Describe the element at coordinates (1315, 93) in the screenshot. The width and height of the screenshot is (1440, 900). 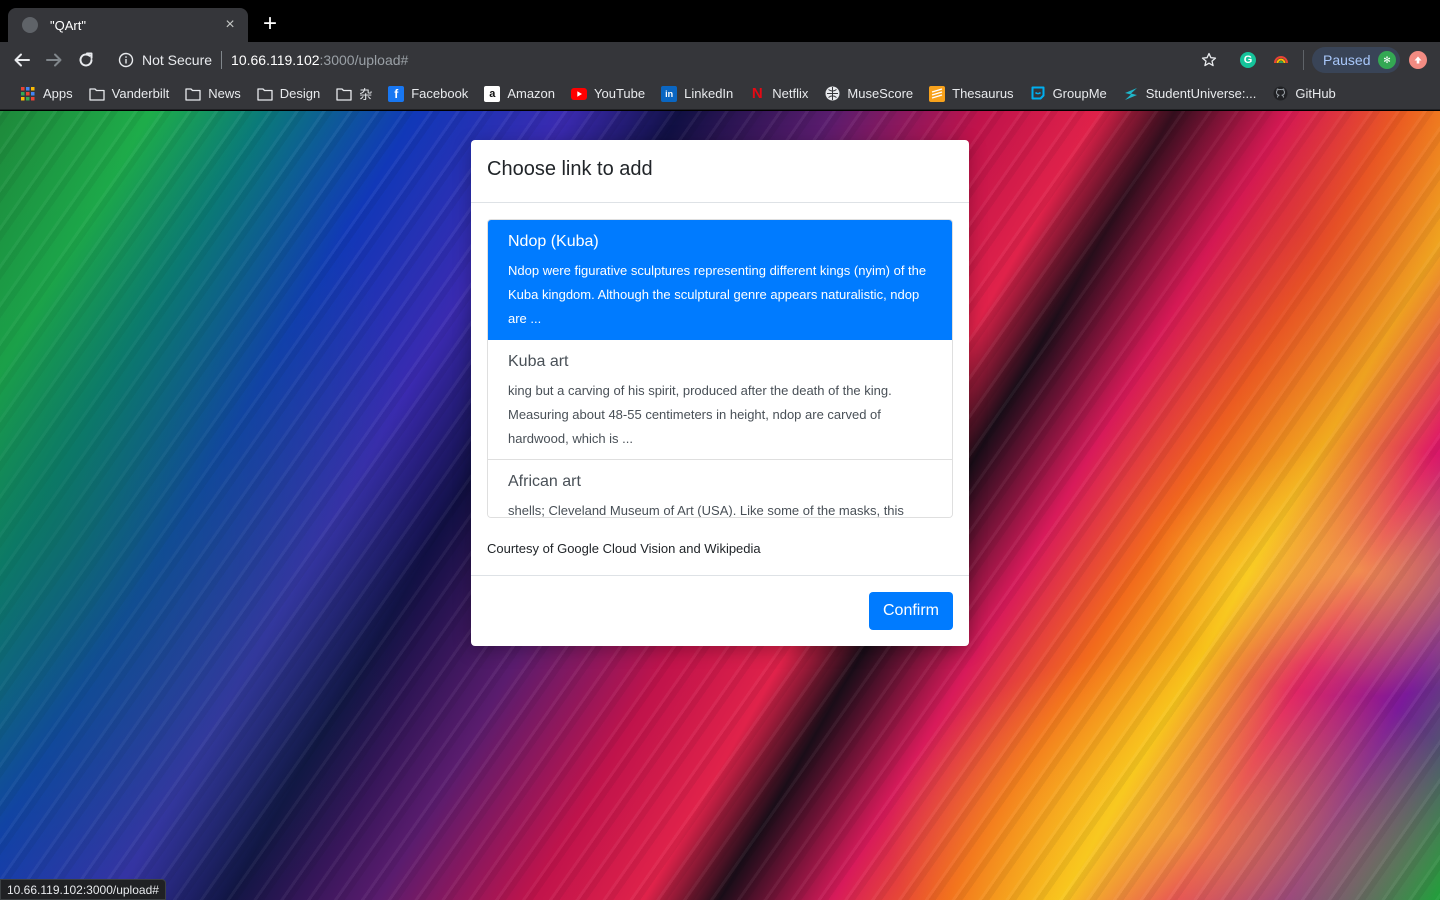
I see `bookmark-label: GitHub` at that location.